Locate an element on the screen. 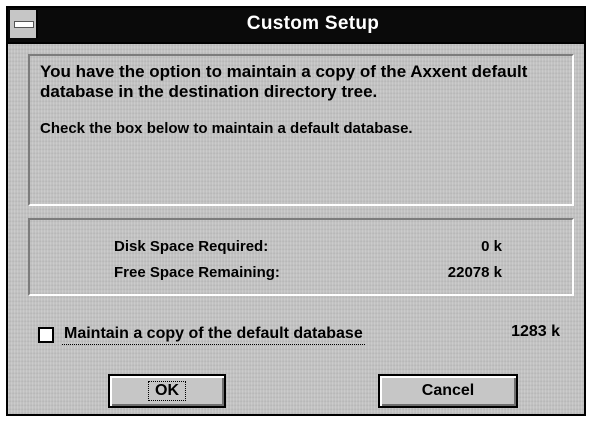 The image size is (601, 430). disk-space-required-label: Disk Space Required: is located at coordinates (191, 246).